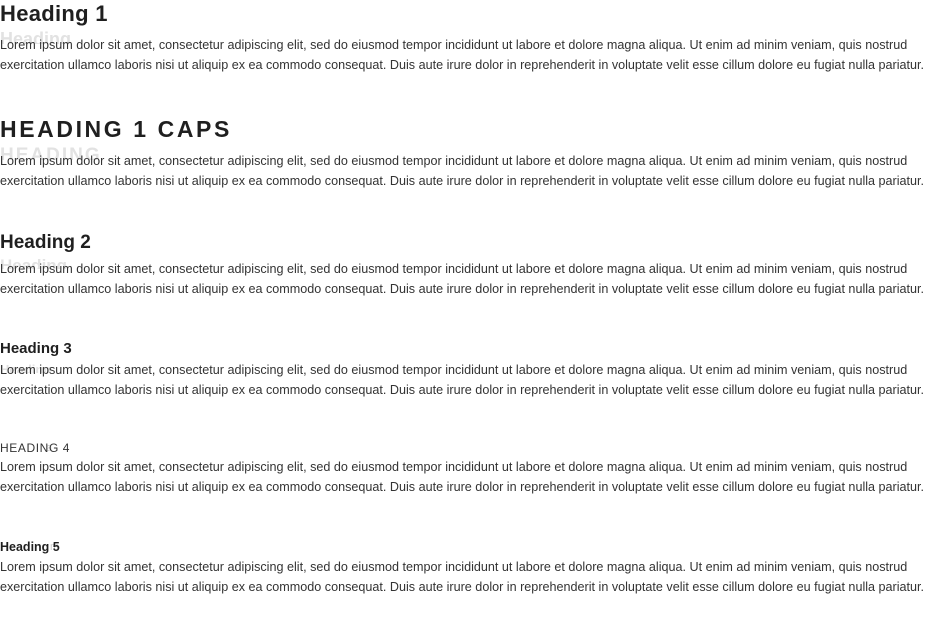 The height and width of the screenshot is (618, 944). What do you see at coordinates (116, 129) in the screenshot?
I see `heading-1-caps: HEADING 1 CAPS` at bounding box center [116, 129].